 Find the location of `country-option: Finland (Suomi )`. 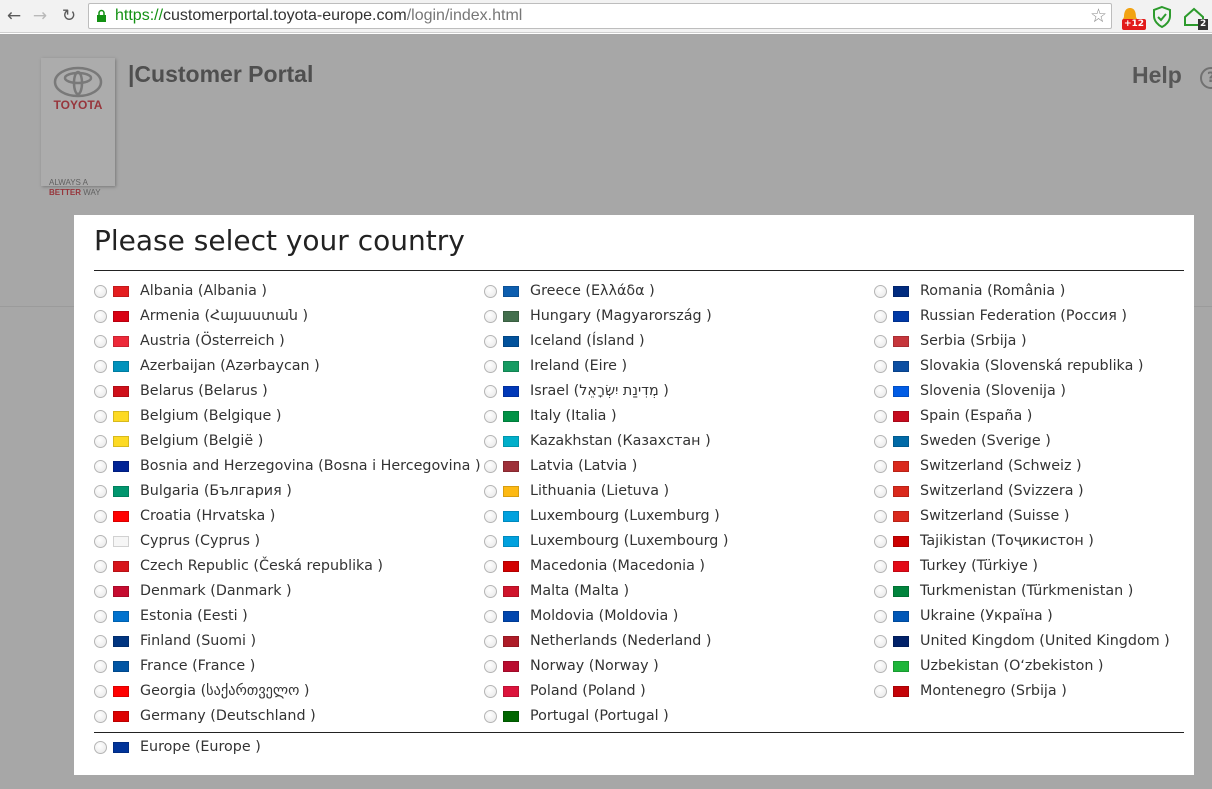

country-option: Finland (Suomi ) is located at coordinates (175, 641).